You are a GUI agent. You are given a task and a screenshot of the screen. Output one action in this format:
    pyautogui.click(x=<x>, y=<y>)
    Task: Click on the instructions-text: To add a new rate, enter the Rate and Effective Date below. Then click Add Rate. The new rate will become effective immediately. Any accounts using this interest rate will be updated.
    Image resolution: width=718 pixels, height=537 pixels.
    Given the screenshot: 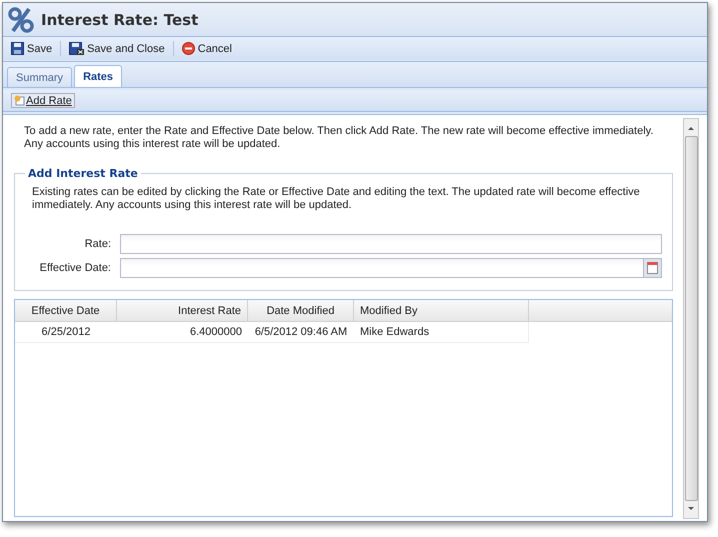 What is the action you would take?
    pyautogui.click(x=339, y=138)
    